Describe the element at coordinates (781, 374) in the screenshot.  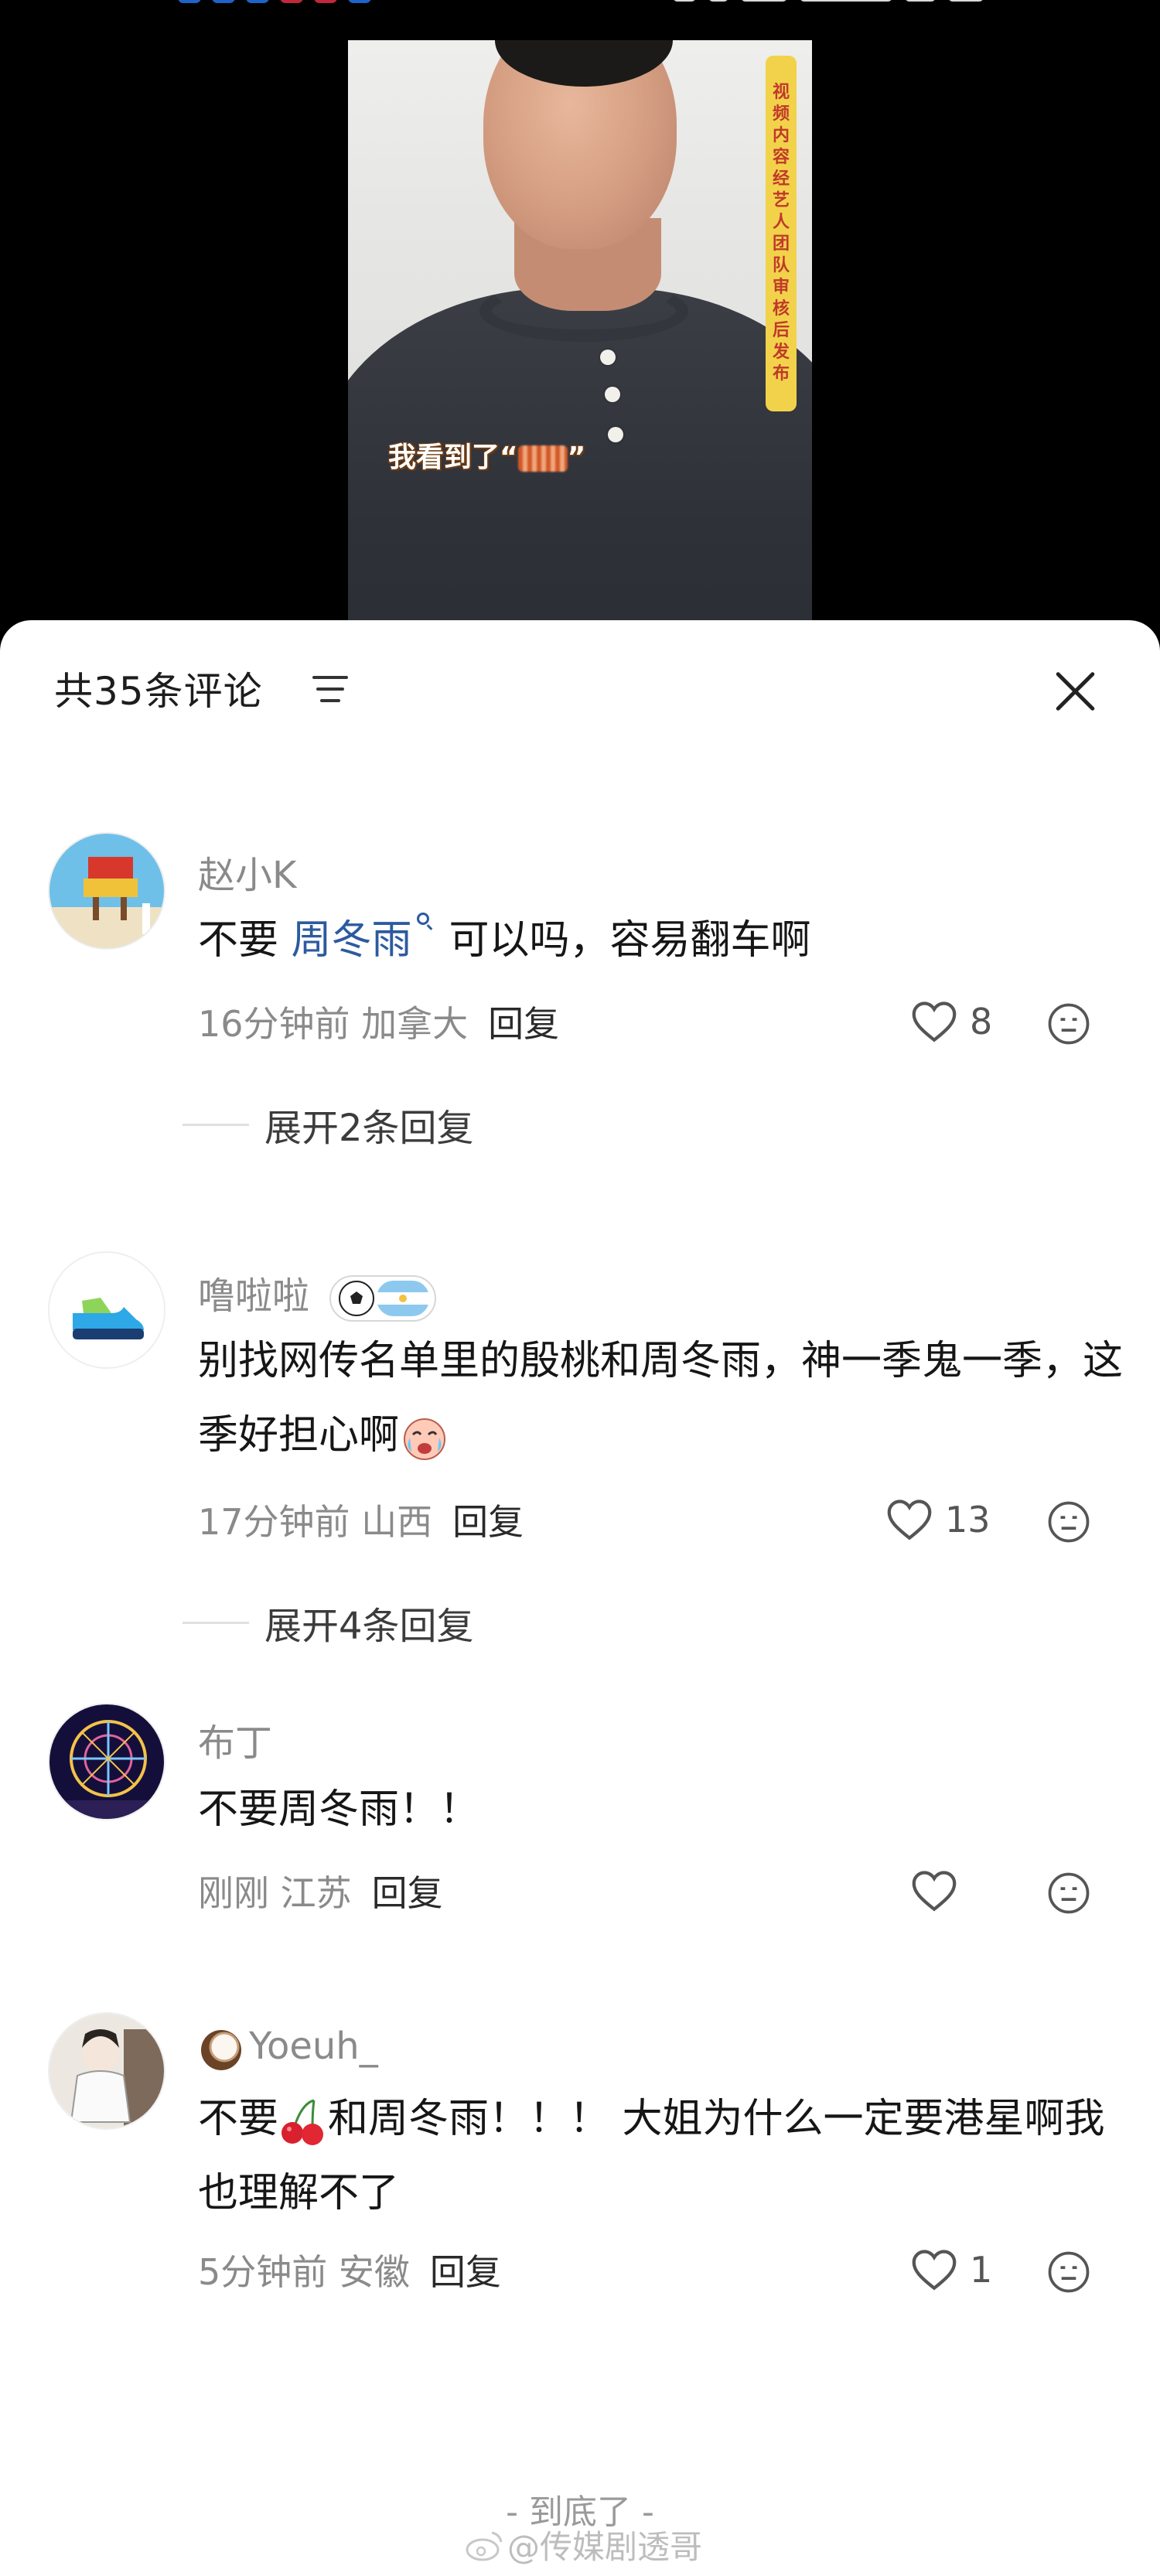
I see `badge-char: 布` at that location.